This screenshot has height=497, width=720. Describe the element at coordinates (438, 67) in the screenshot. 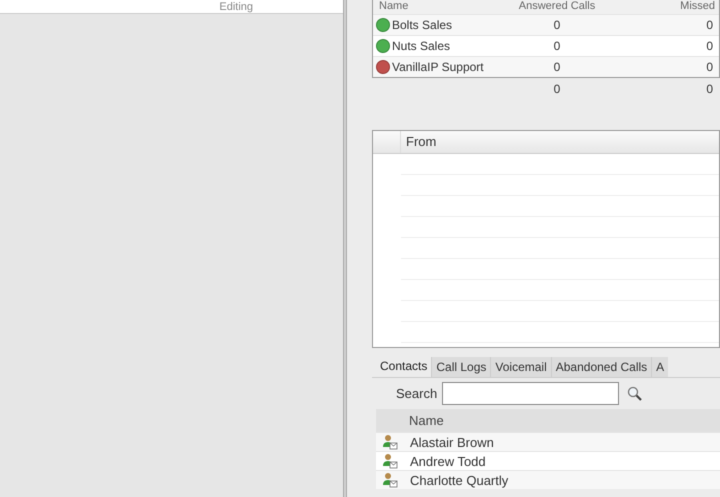

I see `queue-name: VanillaIP Support` at that location.